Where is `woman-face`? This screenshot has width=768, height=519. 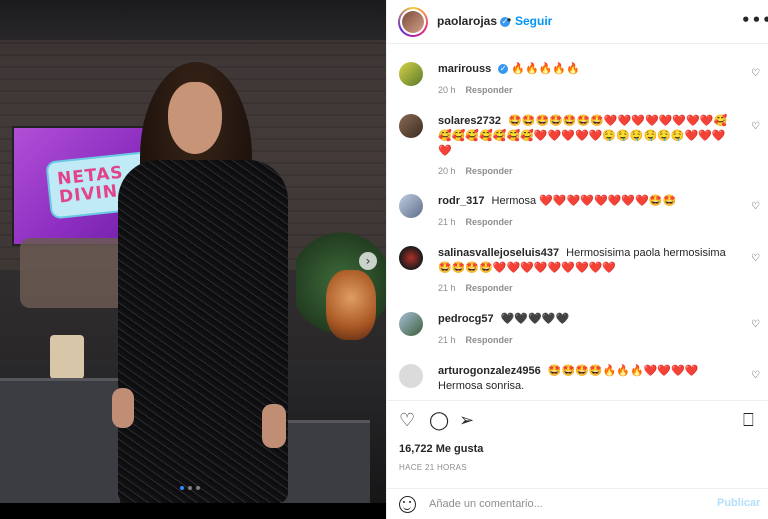
woman-face is located at coordinates (195, 118).